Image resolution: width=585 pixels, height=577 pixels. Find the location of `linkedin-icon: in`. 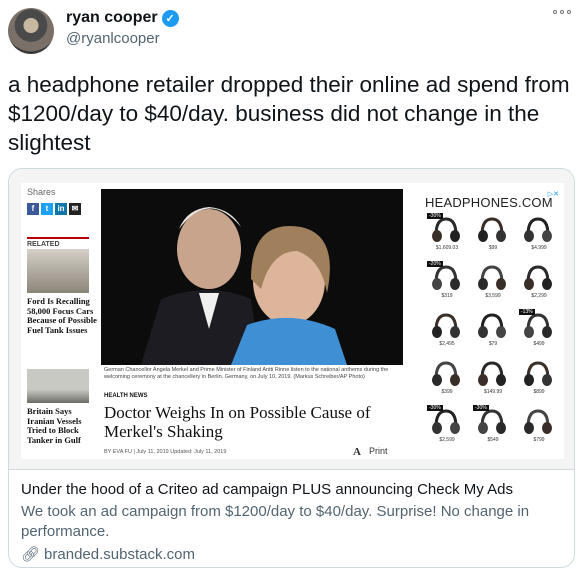

linkedin-icon: in is located at coordinates (61, 209).